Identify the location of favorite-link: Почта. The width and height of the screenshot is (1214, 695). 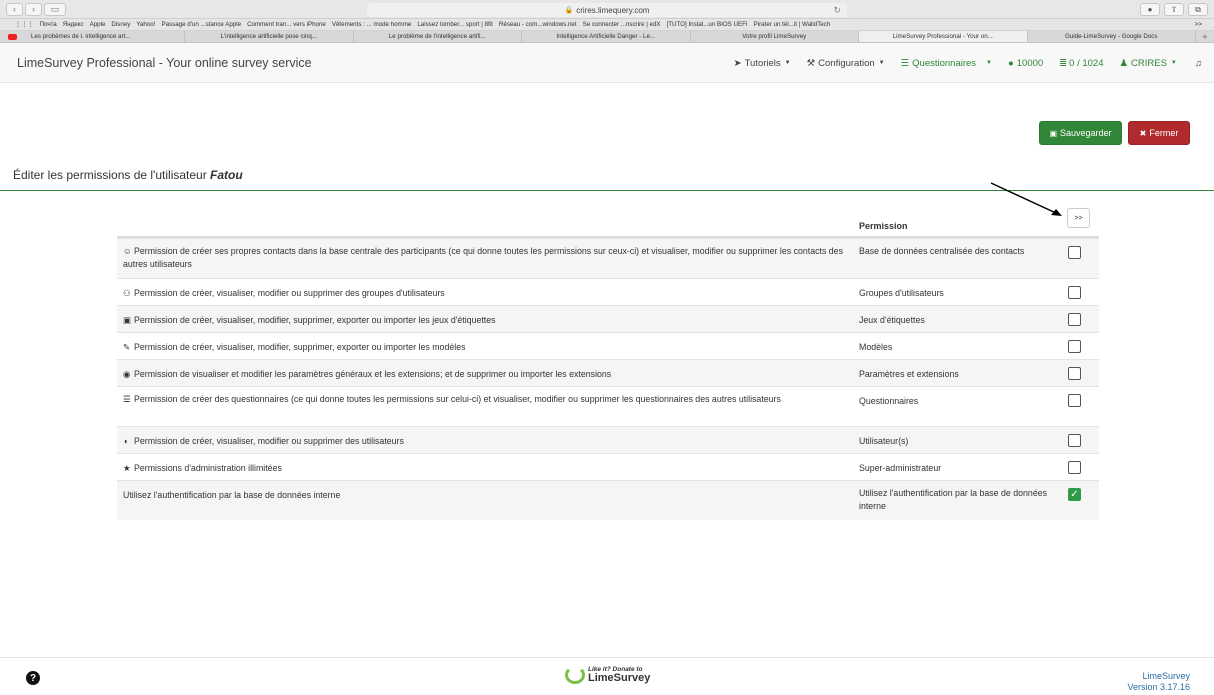
(48, 24).